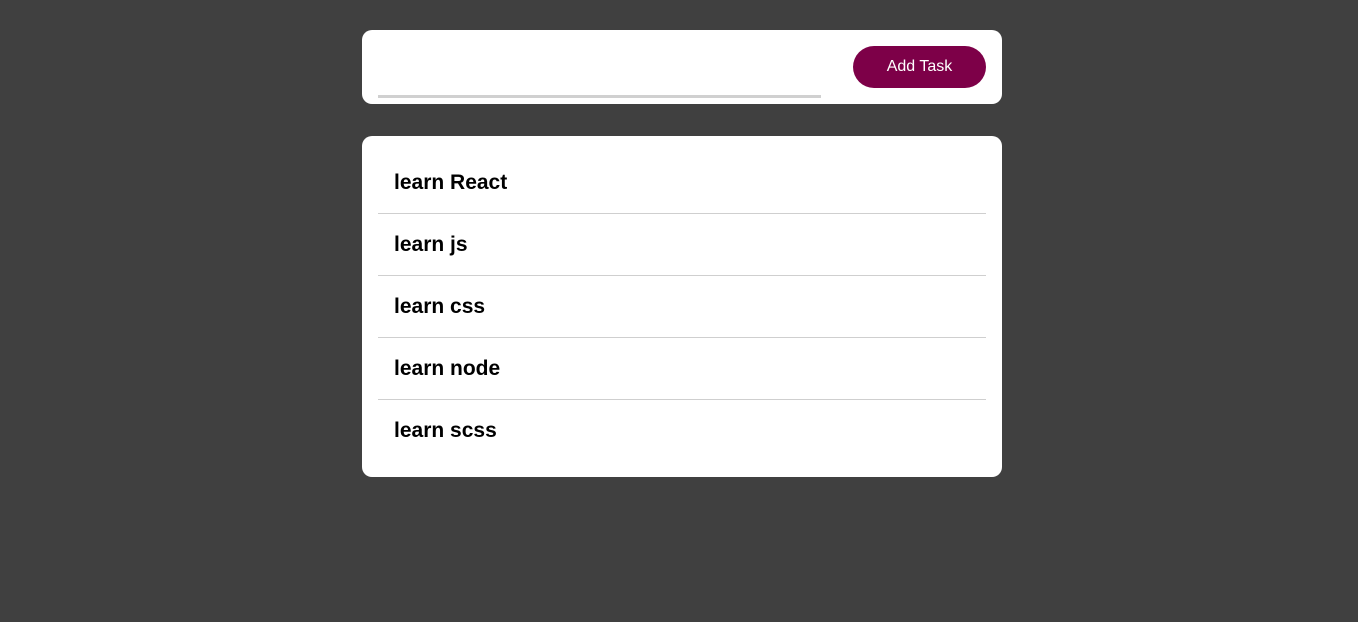 The width and height of the screenshot is (1358, 622). What do you see at coordinates (447, 368) in the screenshot?
I see `task-label: learn node` at bounding box center [447, 368].